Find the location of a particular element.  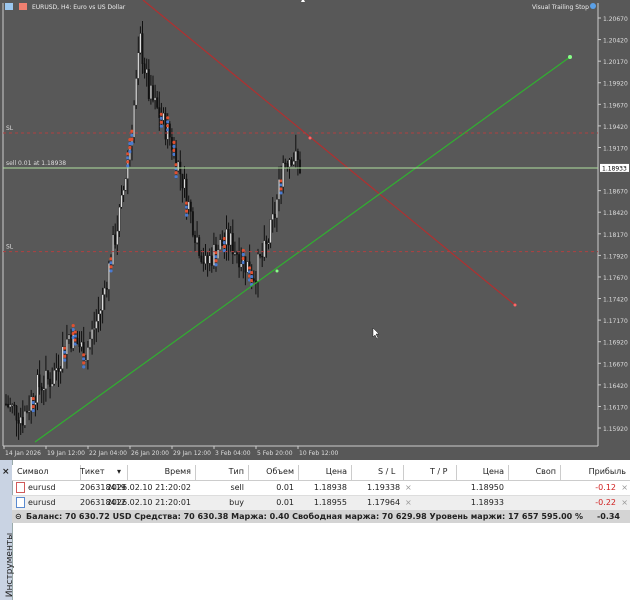

time-tick-label: 3 Feb 04:00 is located at coordinates (233, 453).